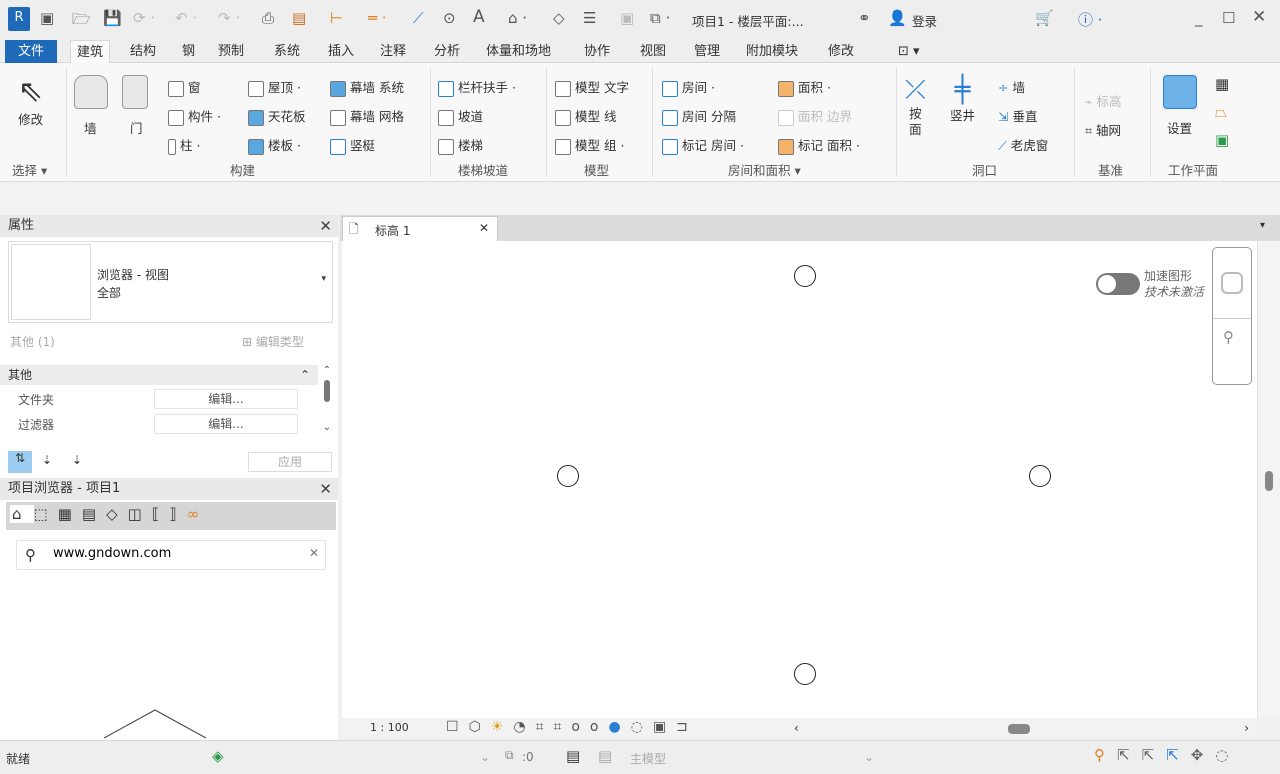 The width and height of the screenshot is (1280, 774). Describe the element at coordinates (589, 727) in the screenshot. I see `temp-hide-icon: oo` at that location.